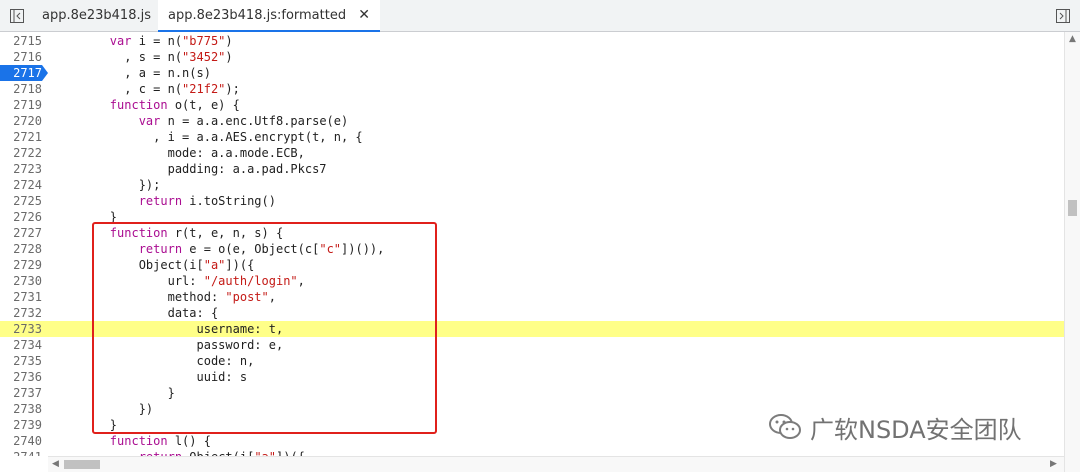 The height and width of the screenshot is (472, 1080). Describe the element at coordinates (532, 281) in the screenshot. I see `code-line: 2730 url: "/auth/login",` at that location.